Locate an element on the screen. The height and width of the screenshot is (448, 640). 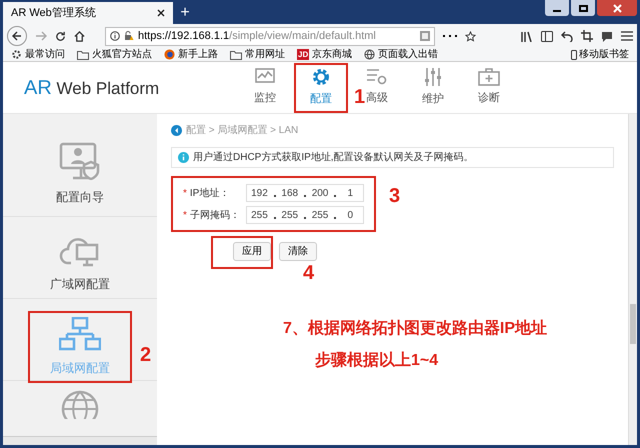
breadcrumb: 配置 > 局域网配置 > LAN is located at coordinates (242, 131).